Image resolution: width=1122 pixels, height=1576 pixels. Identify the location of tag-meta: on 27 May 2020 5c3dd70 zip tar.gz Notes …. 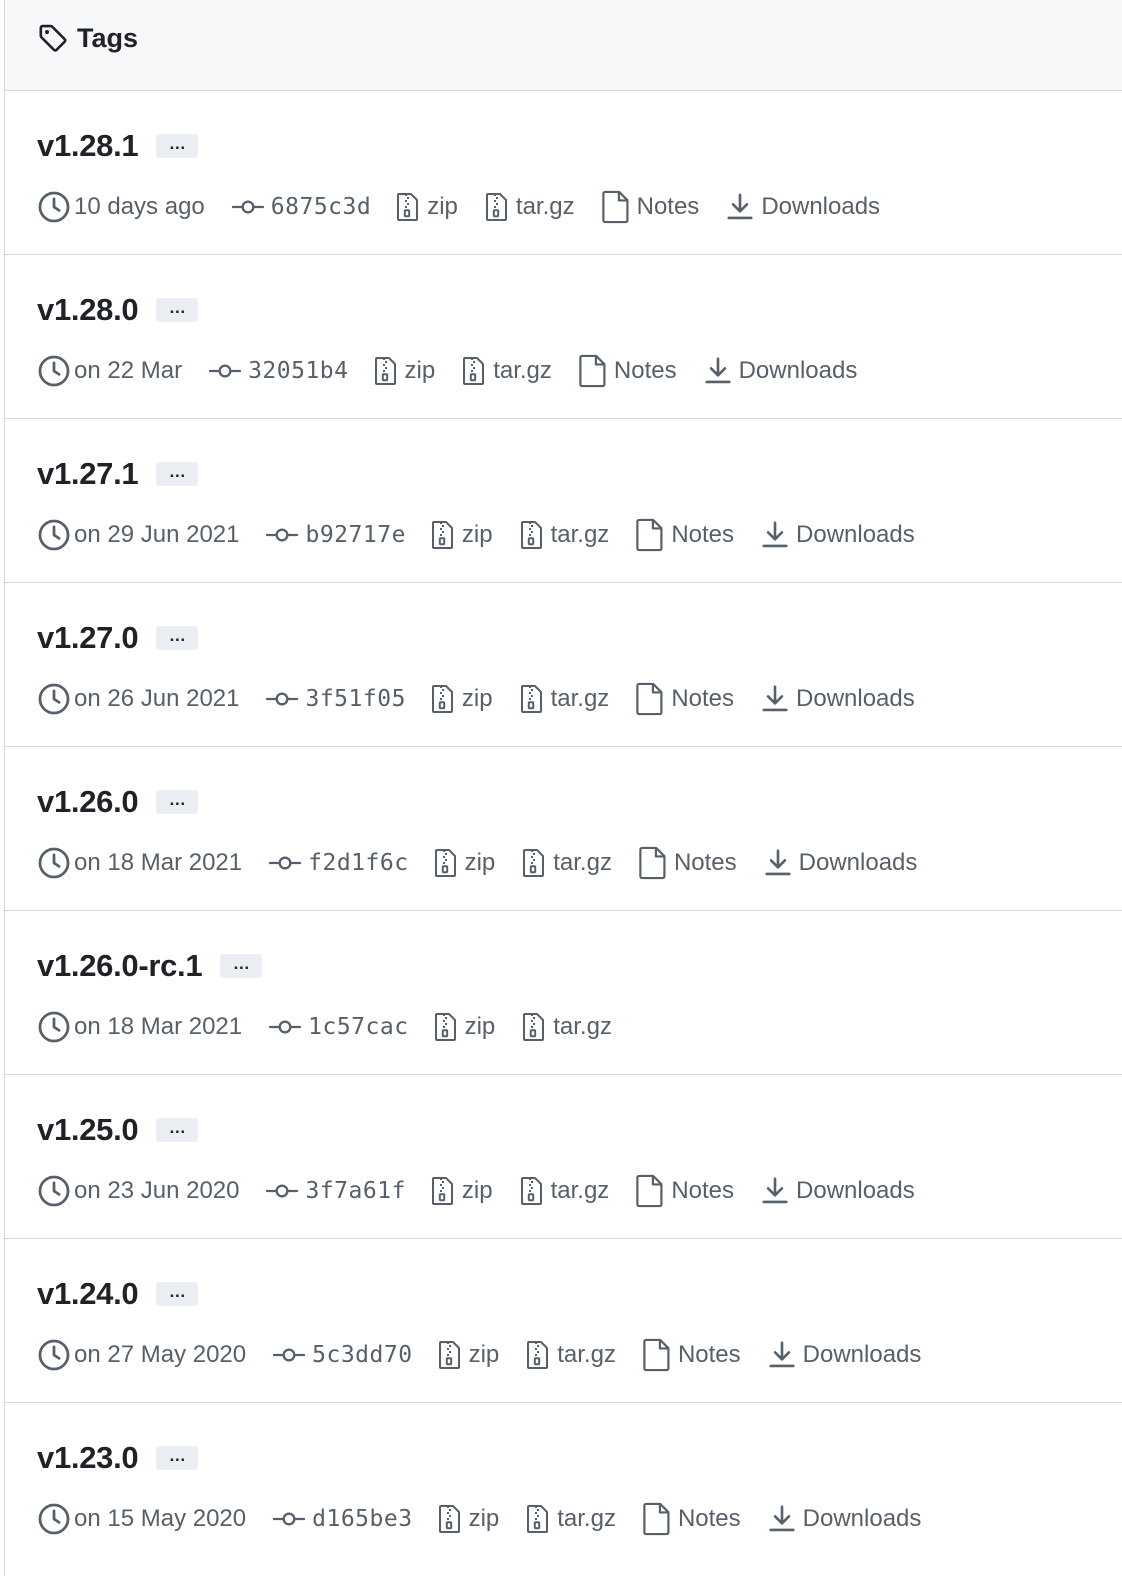
(492, 1355).